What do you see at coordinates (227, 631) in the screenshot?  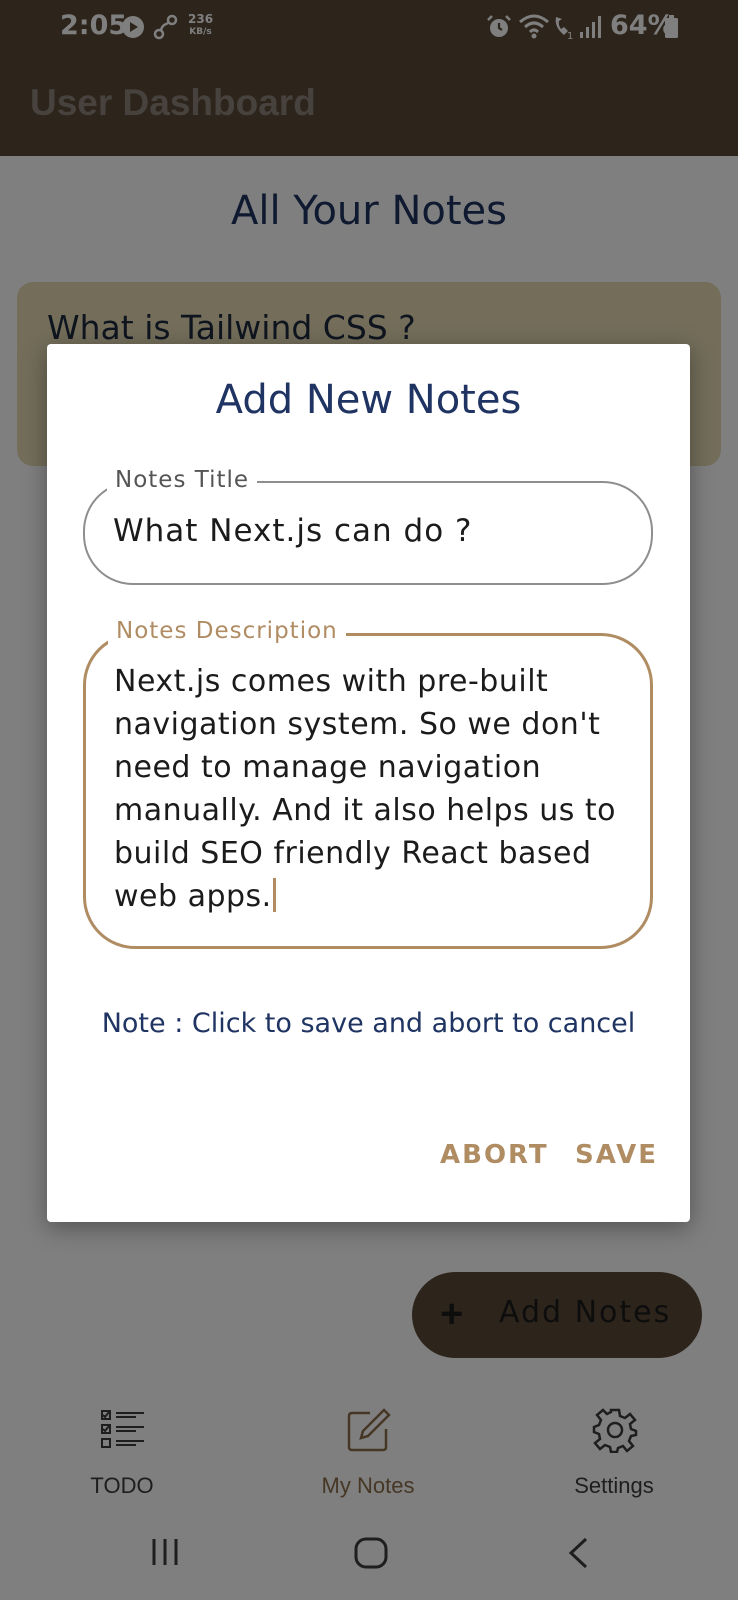 I see `notes-description-label: Notes Description` at bounding box center [227, 631].